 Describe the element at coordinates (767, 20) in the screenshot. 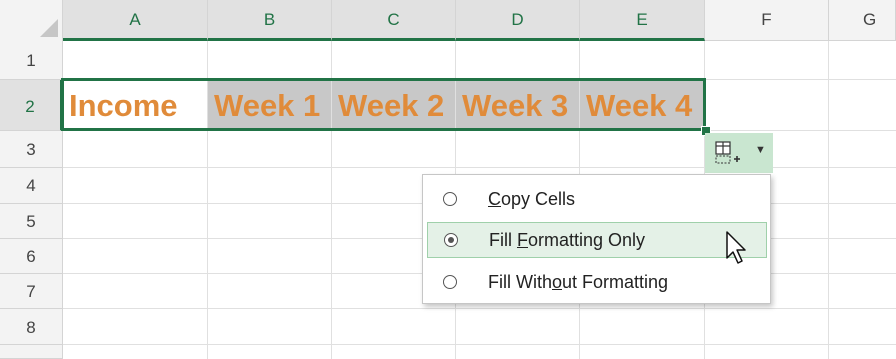

I see `column-header-f: F` at that location.